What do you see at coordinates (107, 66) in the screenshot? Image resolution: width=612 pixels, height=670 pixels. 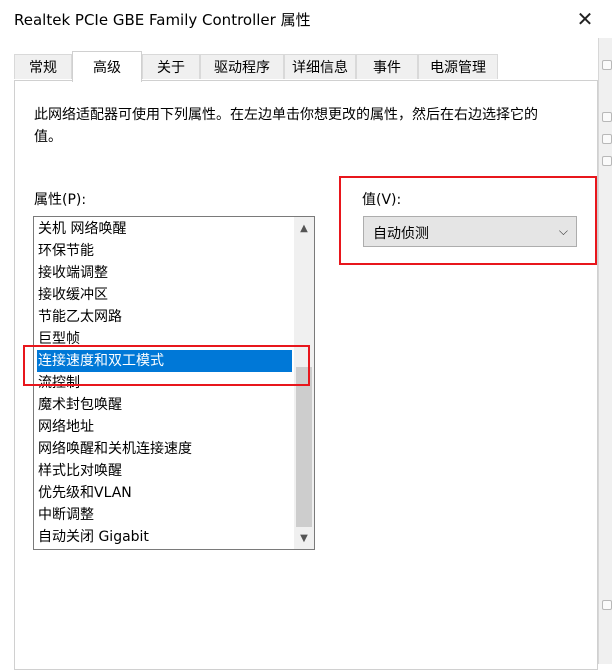 I see `tab-advanced: 高级` at bounding box center [107, 66].